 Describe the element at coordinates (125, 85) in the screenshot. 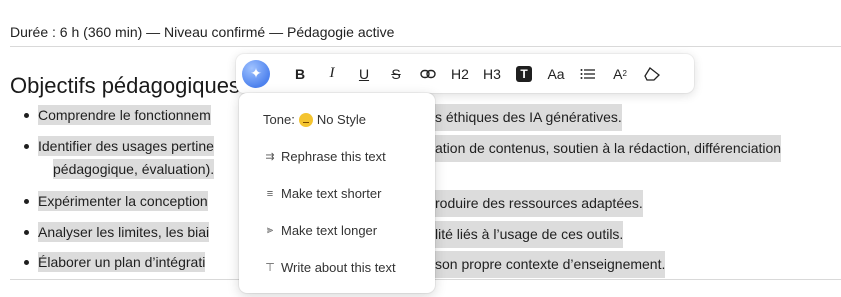

I see `section-heading: Objectifs pédagogiques` at that location.